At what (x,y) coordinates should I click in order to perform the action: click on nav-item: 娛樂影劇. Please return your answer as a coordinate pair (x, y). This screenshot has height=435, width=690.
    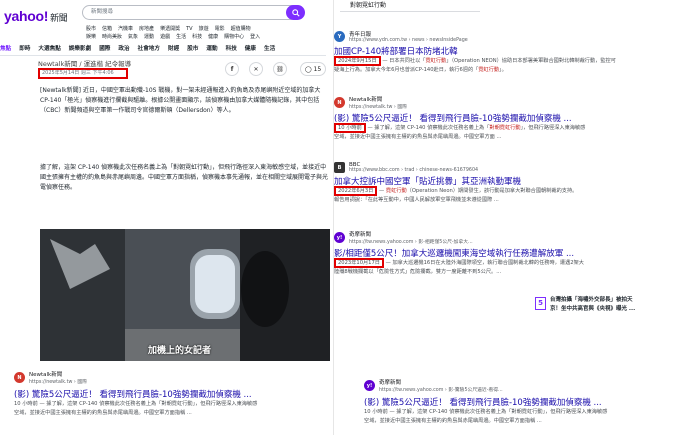
    Looking at the image, I should click on (80, 48).